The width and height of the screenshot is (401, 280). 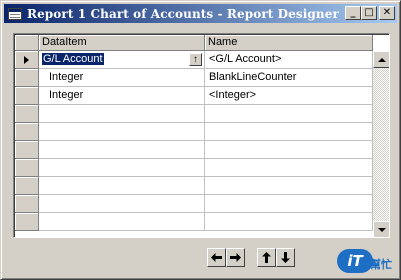 I want to click on name-cell: <Integer>, so click(x=289, y=96).